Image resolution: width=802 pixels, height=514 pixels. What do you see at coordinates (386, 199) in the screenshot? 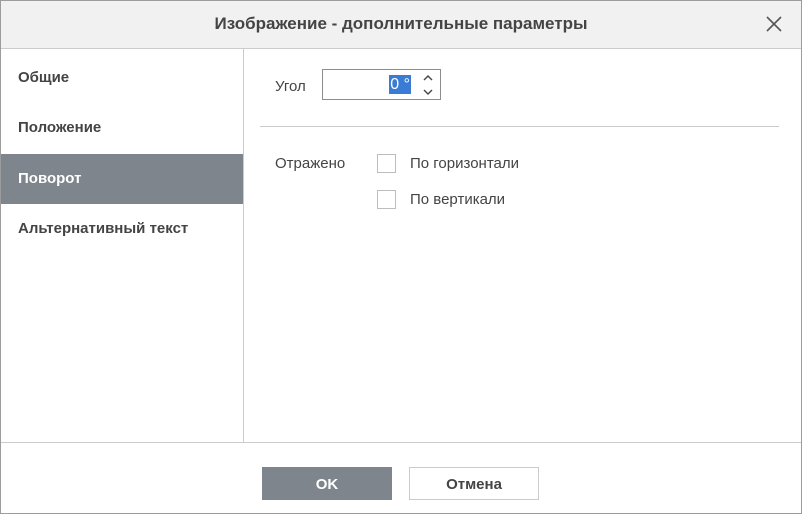
I see `flip-vertical-checkbox` at bounding box center [386, 199].